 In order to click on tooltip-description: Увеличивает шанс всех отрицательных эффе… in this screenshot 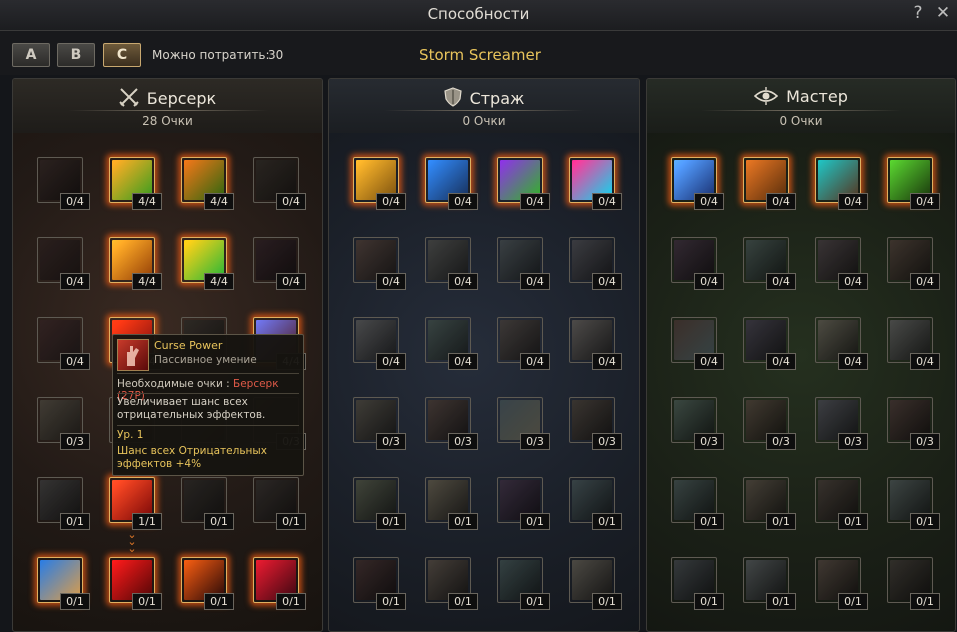, I will do `click(191, 408)`.